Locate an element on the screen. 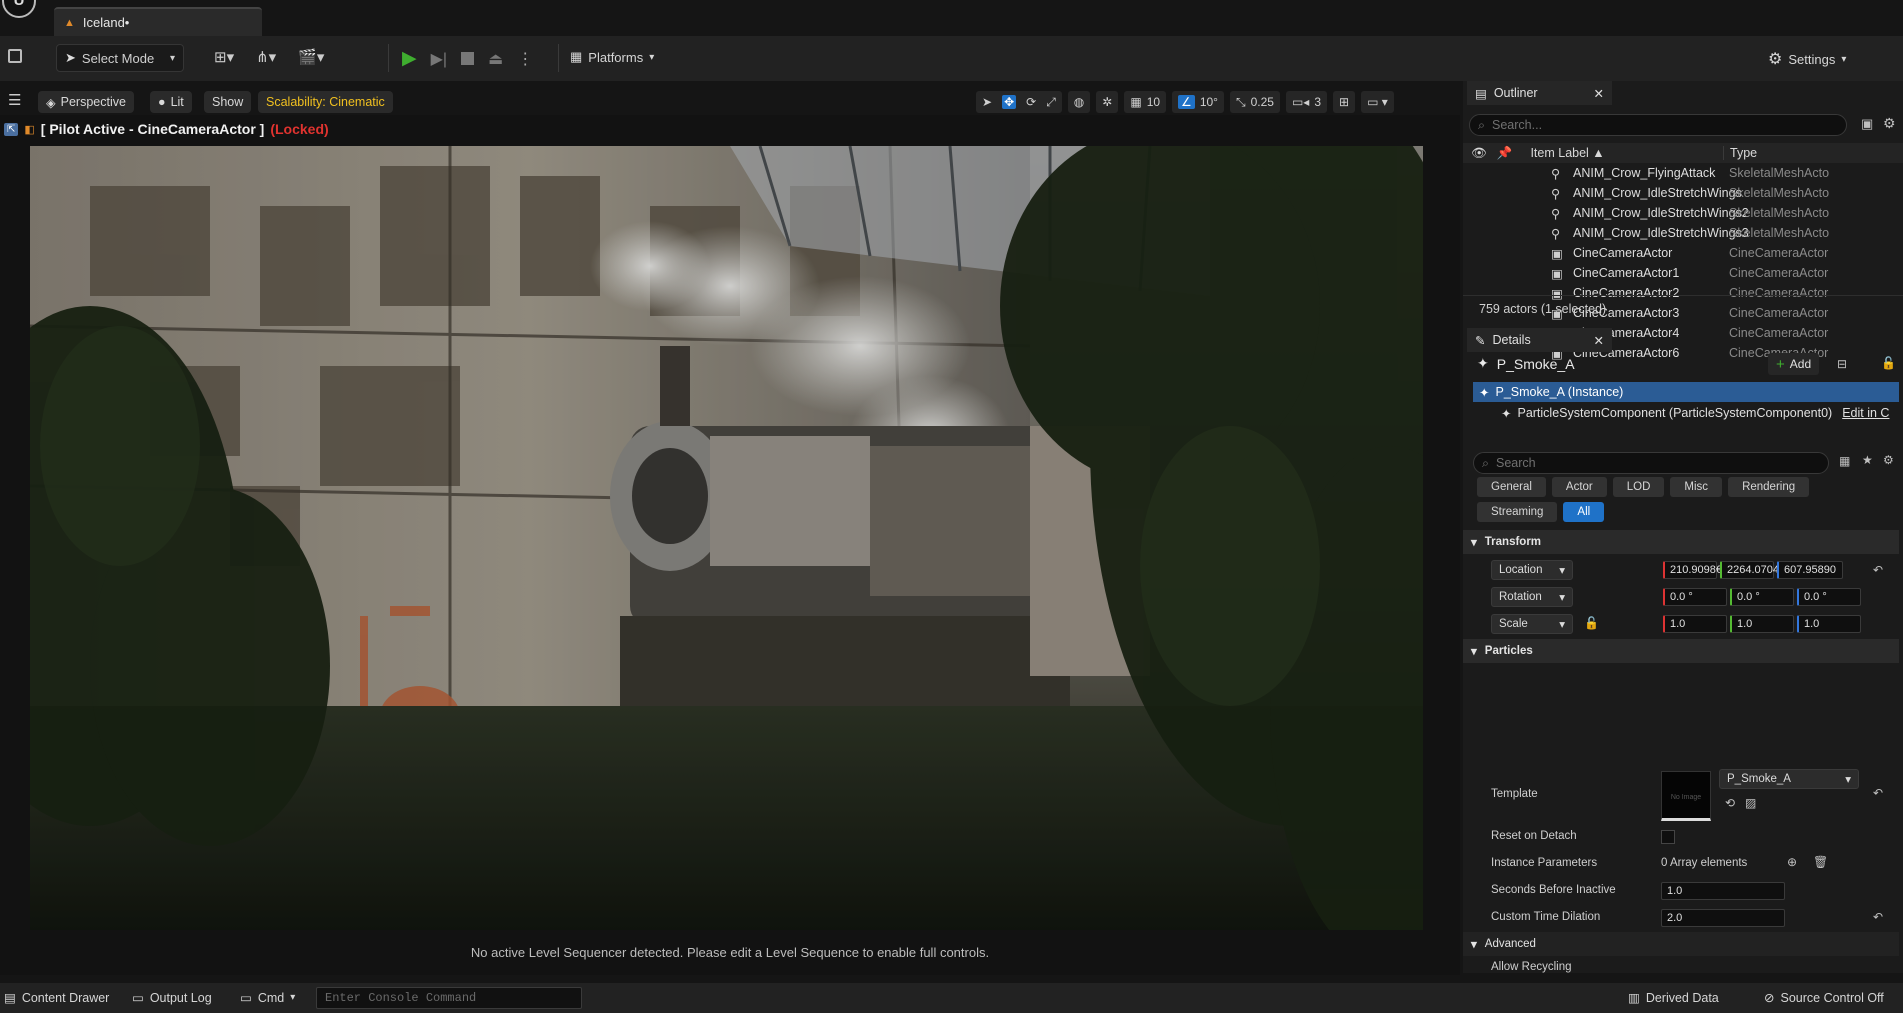 The width and height of the screenshot is (1903, 1013). filter-misc: Misc is located at coordinates (1696, 487).